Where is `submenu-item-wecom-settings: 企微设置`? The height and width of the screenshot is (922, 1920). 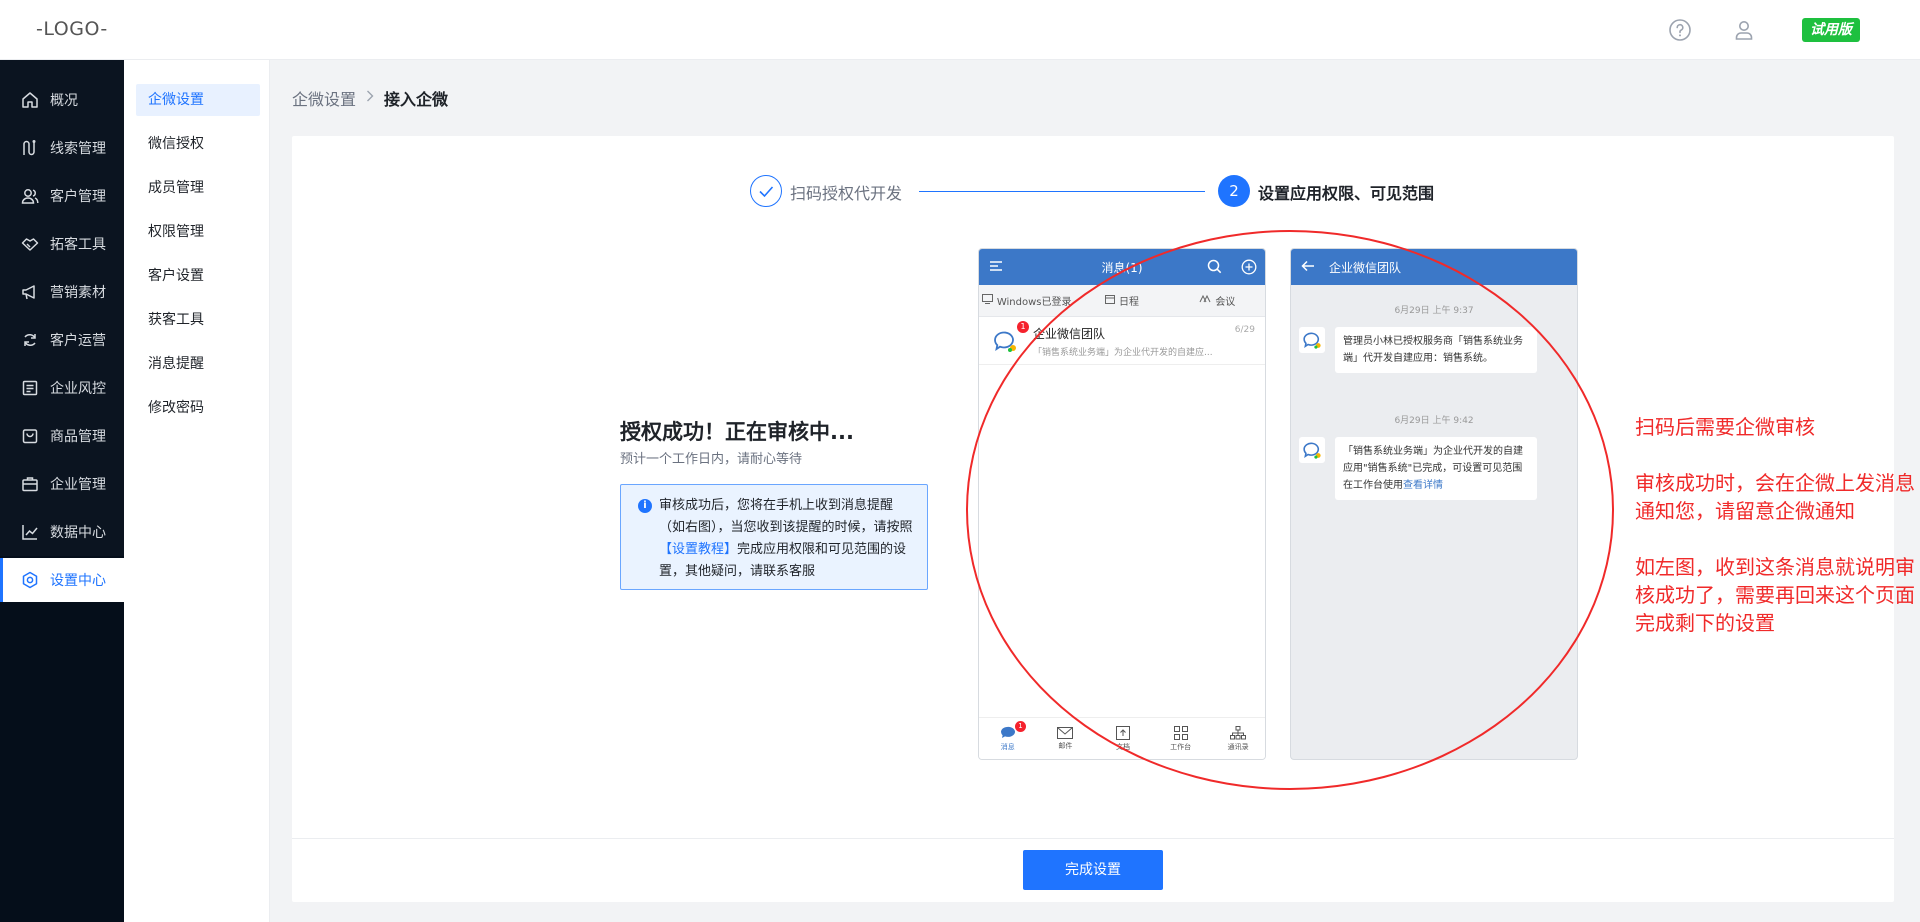
submenu-item-wecom-settings: 企微设置 is located at coordinates (198, 100).